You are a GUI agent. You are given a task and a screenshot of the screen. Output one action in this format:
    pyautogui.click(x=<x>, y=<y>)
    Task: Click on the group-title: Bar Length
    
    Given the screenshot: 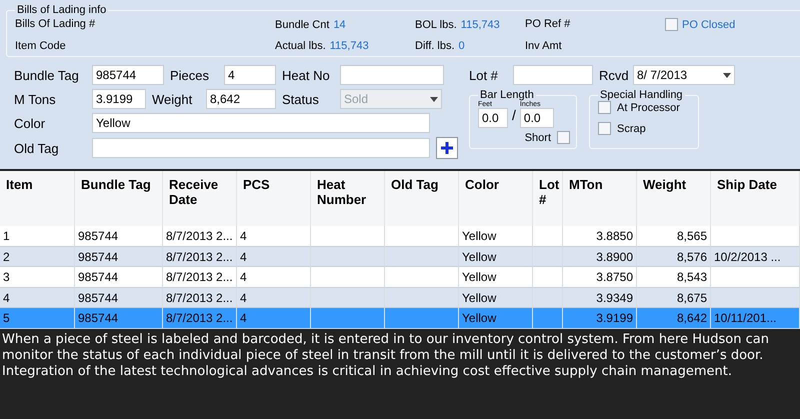 What is the action you would take?
    pyautogui.click(x=506, y=95)
    